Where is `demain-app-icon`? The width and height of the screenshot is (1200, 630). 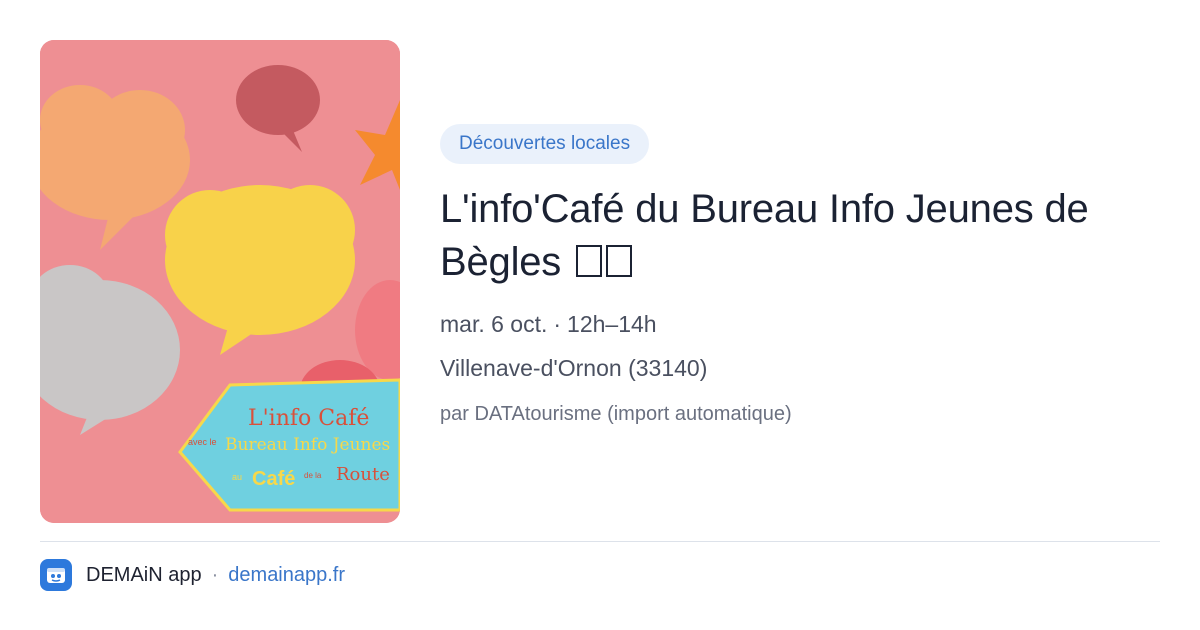 demain-app-icon is located at coordinates (56, 575).